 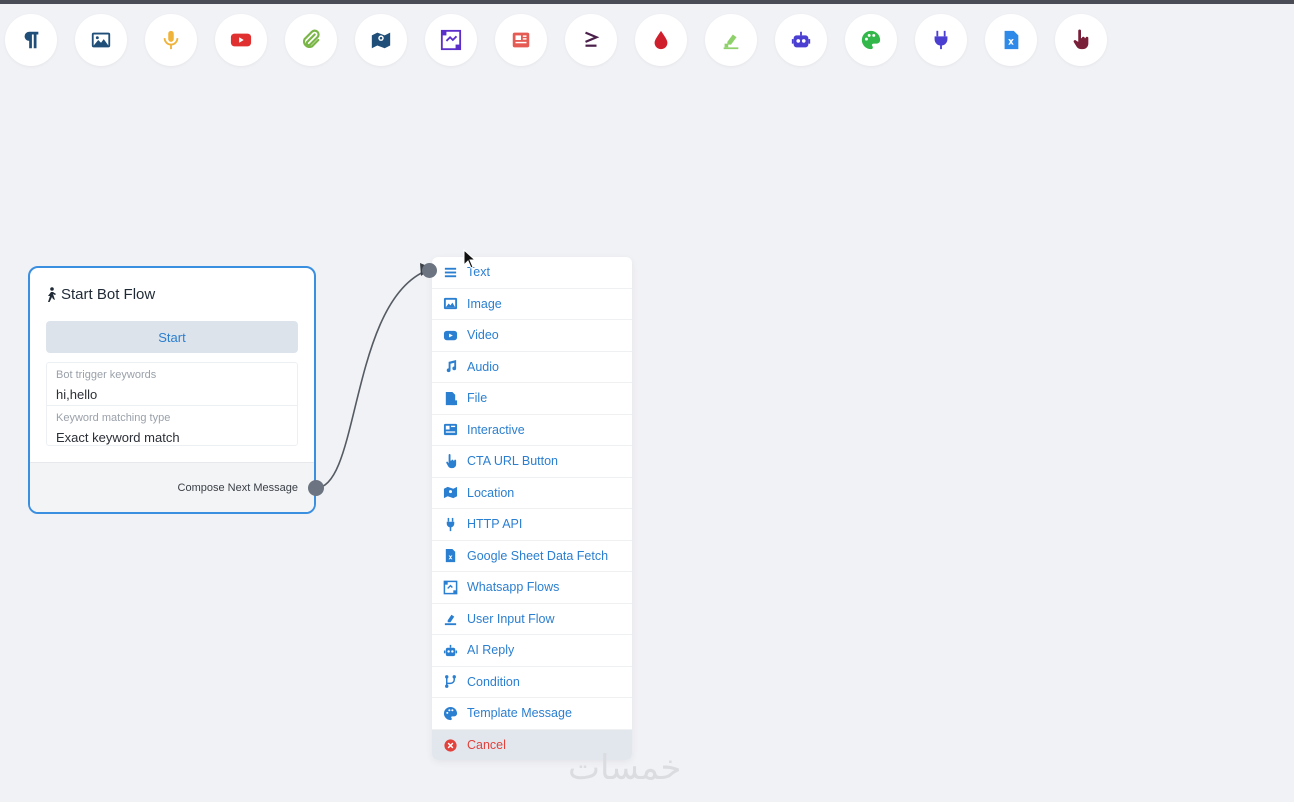 What do you see at coordinates (495, 524) in the screenshot?
I see `menu-item-label: HTTP API` at bounding box center [495, 524].